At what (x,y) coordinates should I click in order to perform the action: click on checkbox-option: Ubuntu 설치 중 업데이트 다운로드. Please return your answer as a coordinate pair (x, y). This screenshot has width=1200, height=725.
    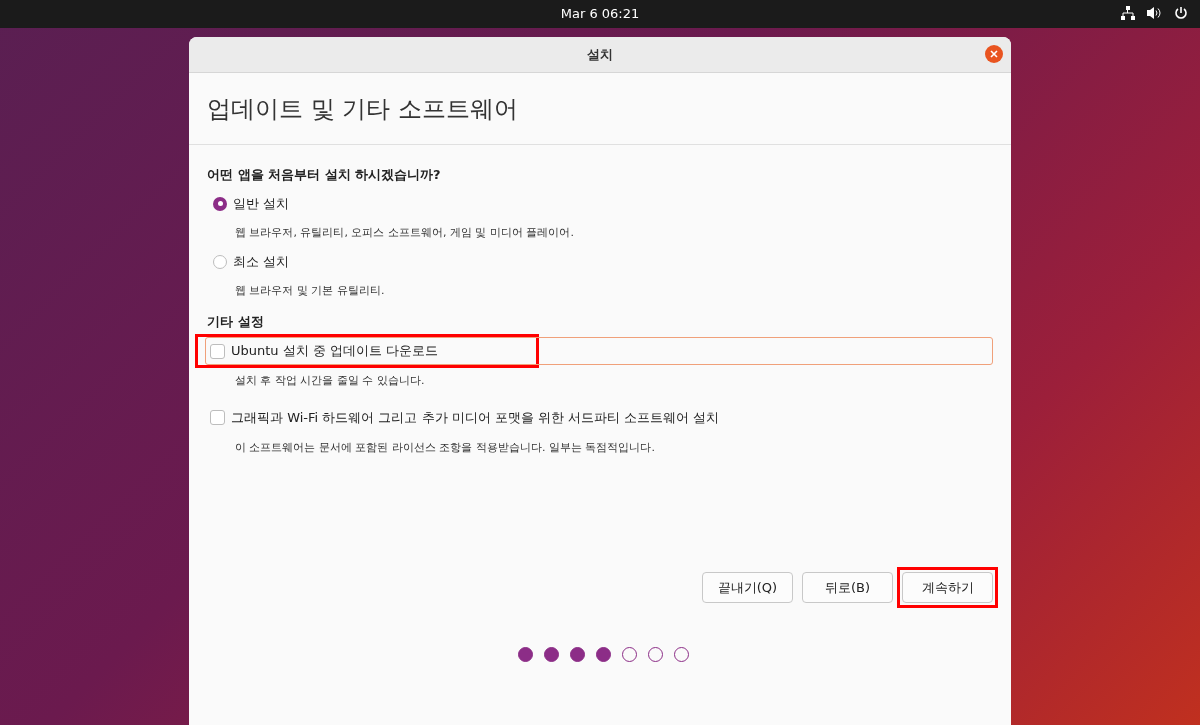
    Looking at the image, I should click on (599, 351).